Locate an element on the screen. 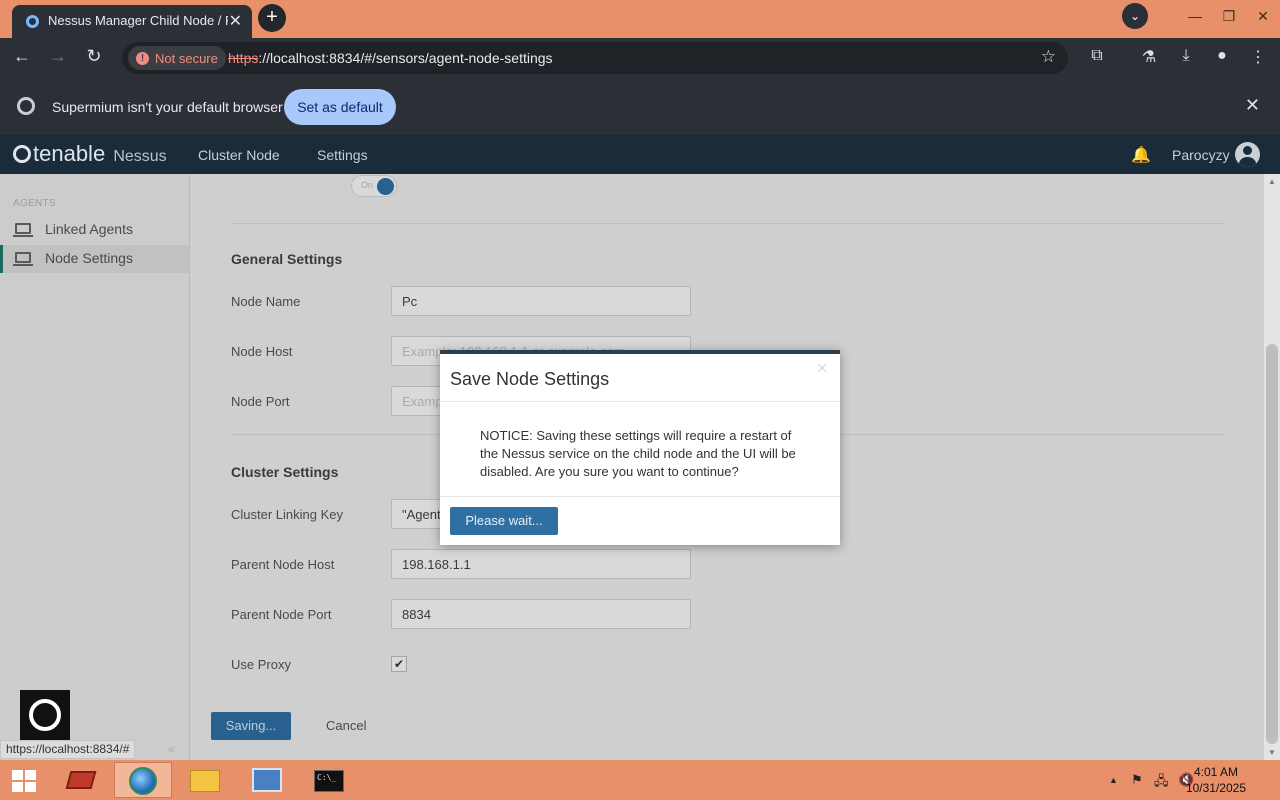 Image resolution: width=1280 pixels, height=800 pixels. labs-flask-icon: ⚗ is located at coordinates (1149, 57).